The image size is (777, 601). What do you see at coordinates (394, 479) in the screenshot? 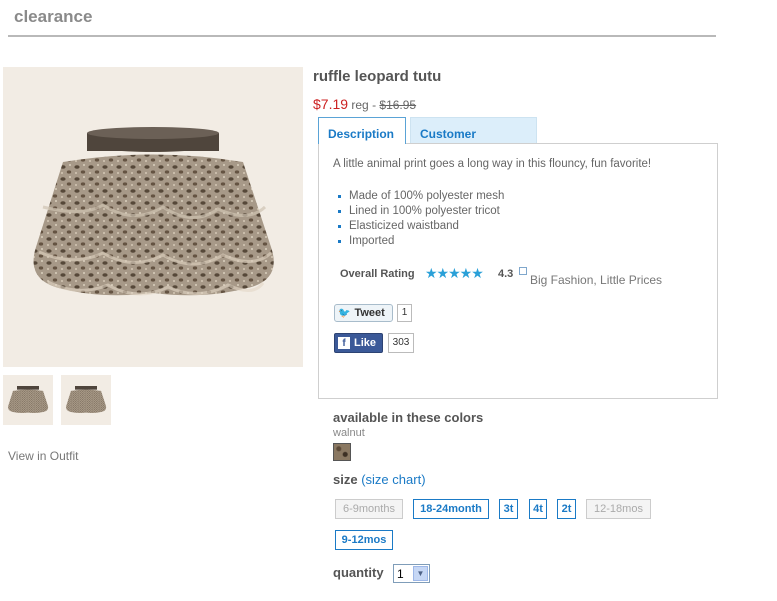
I see `size-chart-link: size chart` at bounding box center [394, 479].